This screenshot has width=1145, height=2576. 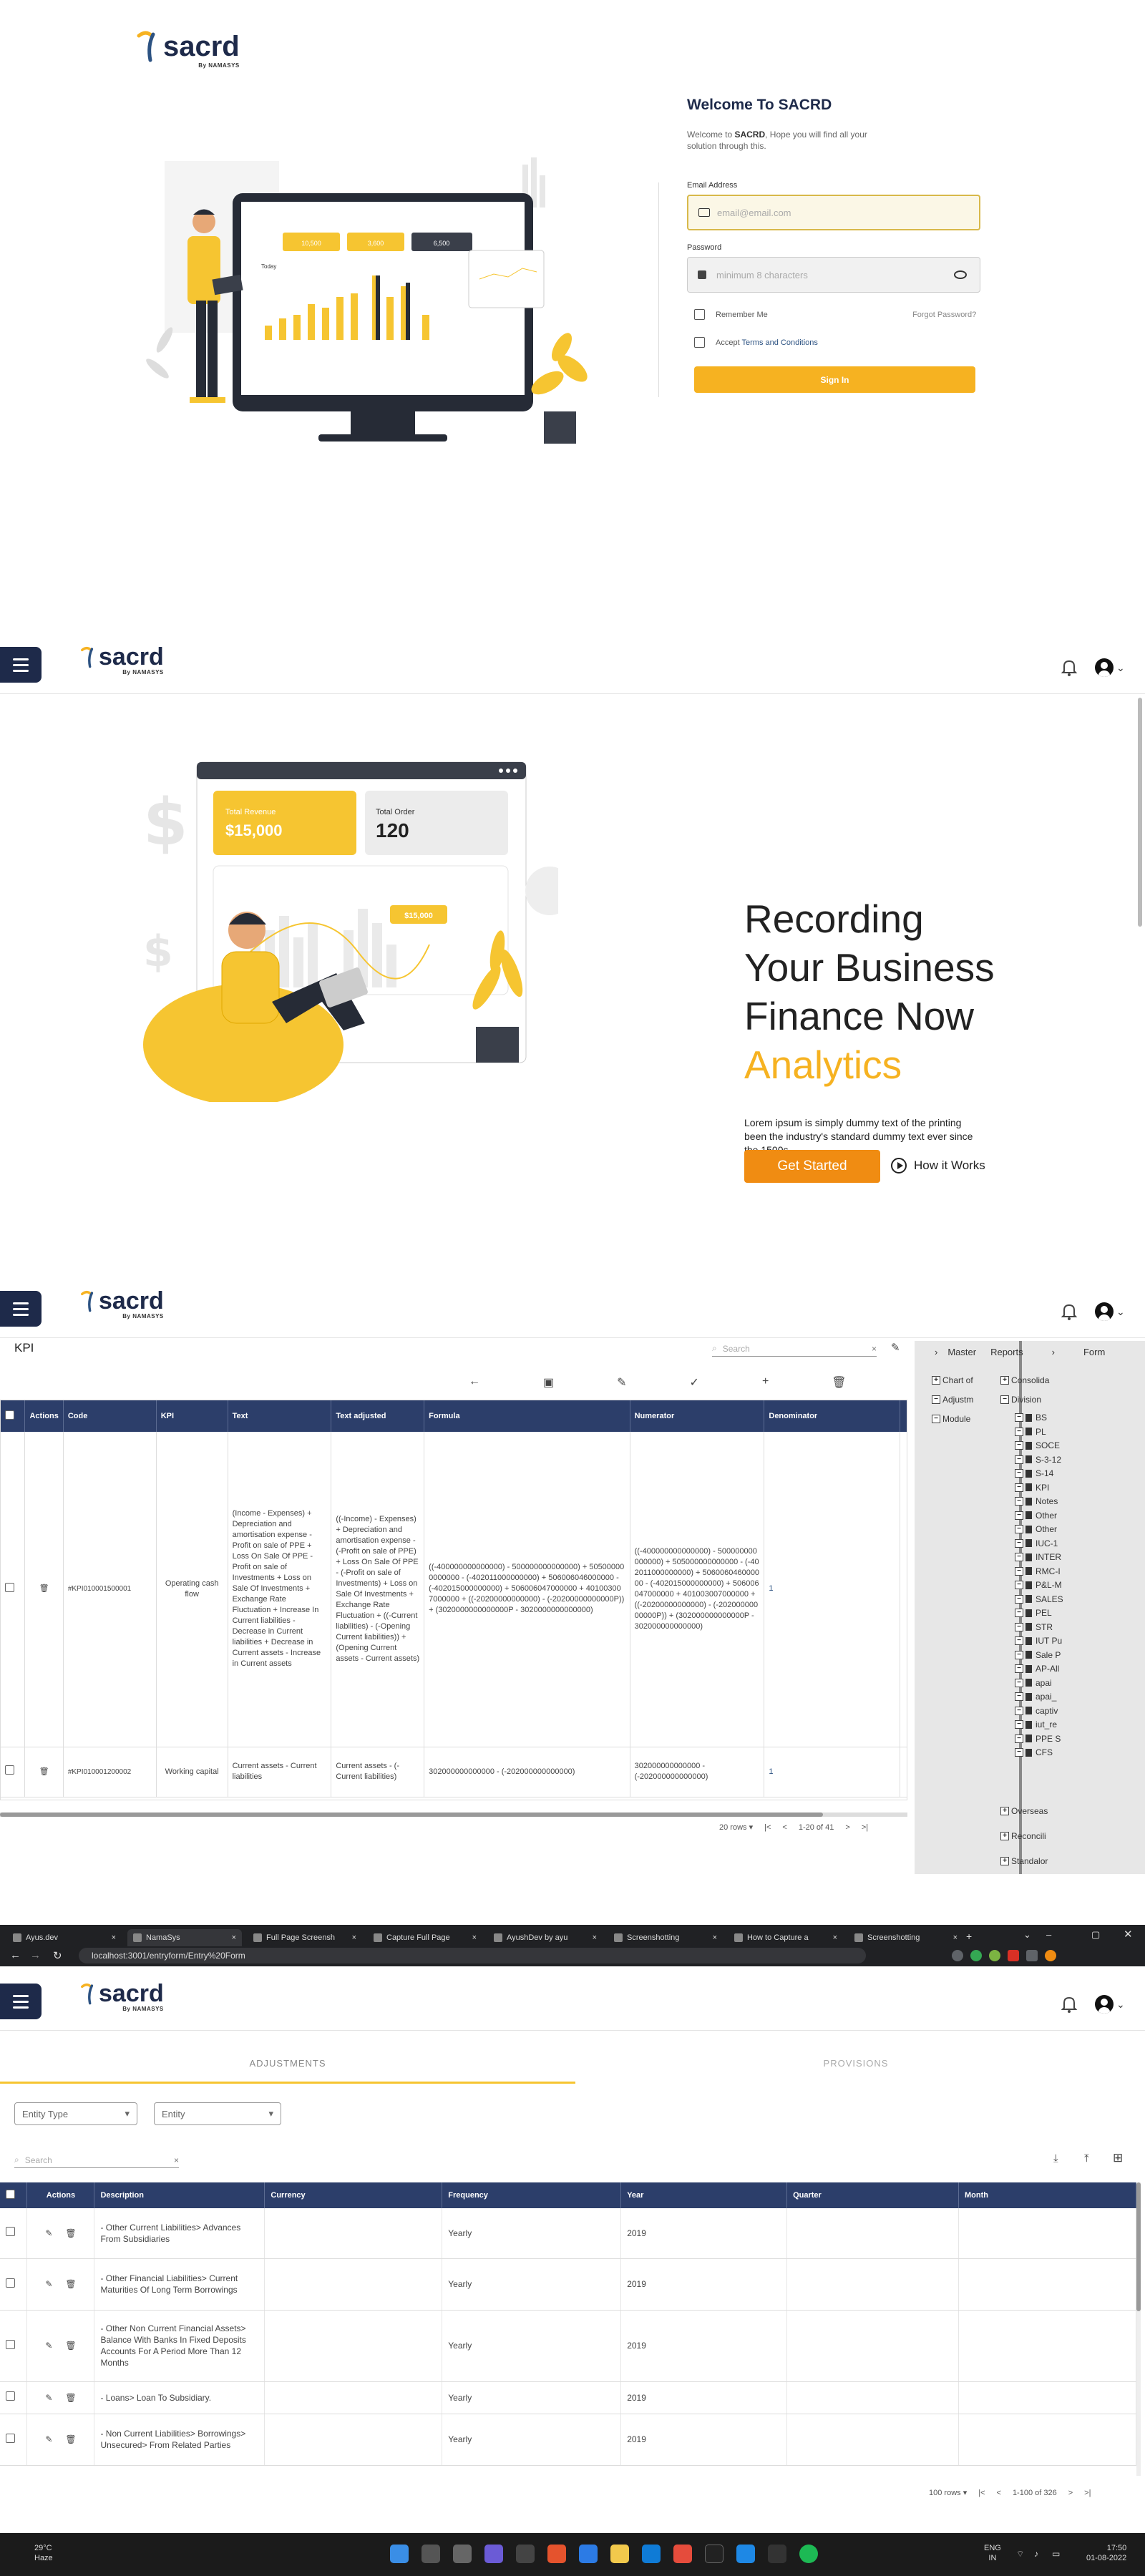 I want to click on select-all-checkbox, so click(x=10, y=2194).